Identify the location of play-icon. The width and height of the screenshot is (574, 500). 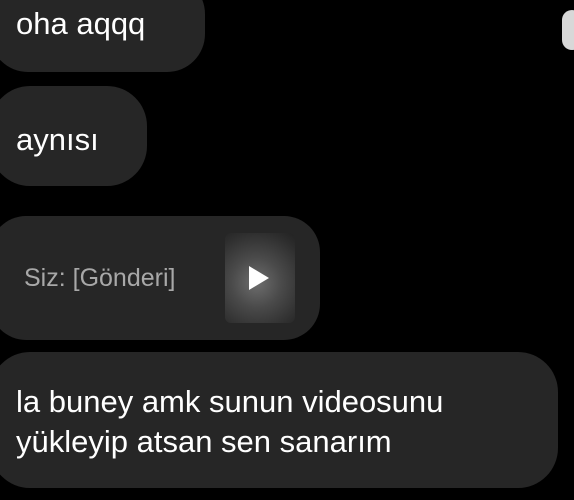
(259, 278).